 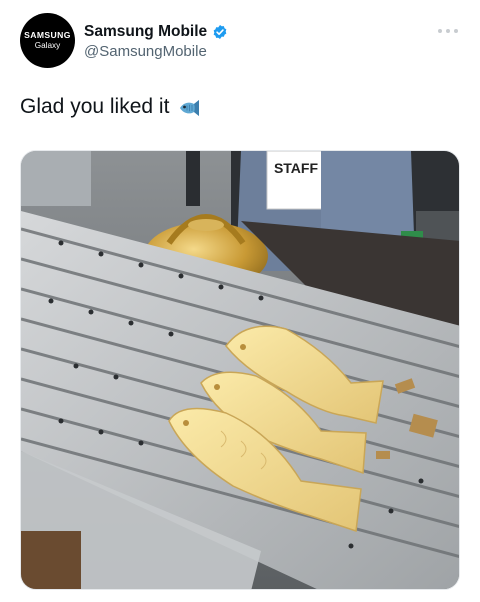 I want to click on avatar: SAMSUNG Galaxy, so click(x=47, y=40).